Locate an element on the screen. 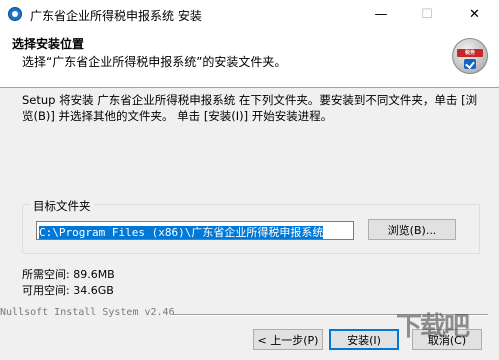 The height and width of the screenshot is (360, 499). install-button: 安装(I) is located at coordinates (364, 339).